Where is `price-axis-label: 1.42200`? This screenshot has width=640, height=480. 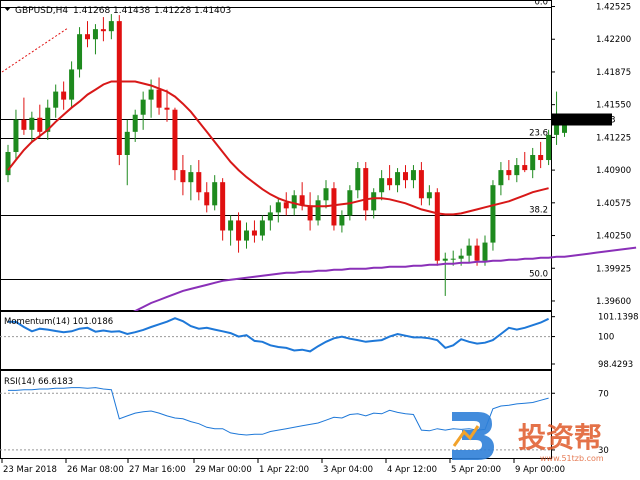 price-axis-label: 1.42200 is located at coordinates (613, 40).